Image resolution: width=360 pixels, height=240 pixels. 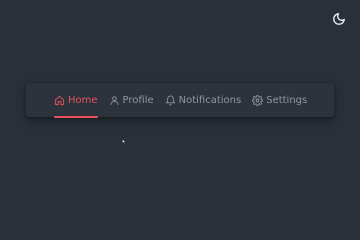 What do you see at coordinates (59, 100) in the screenshot?
I see `home-icon` at bounding box center [59, 100].